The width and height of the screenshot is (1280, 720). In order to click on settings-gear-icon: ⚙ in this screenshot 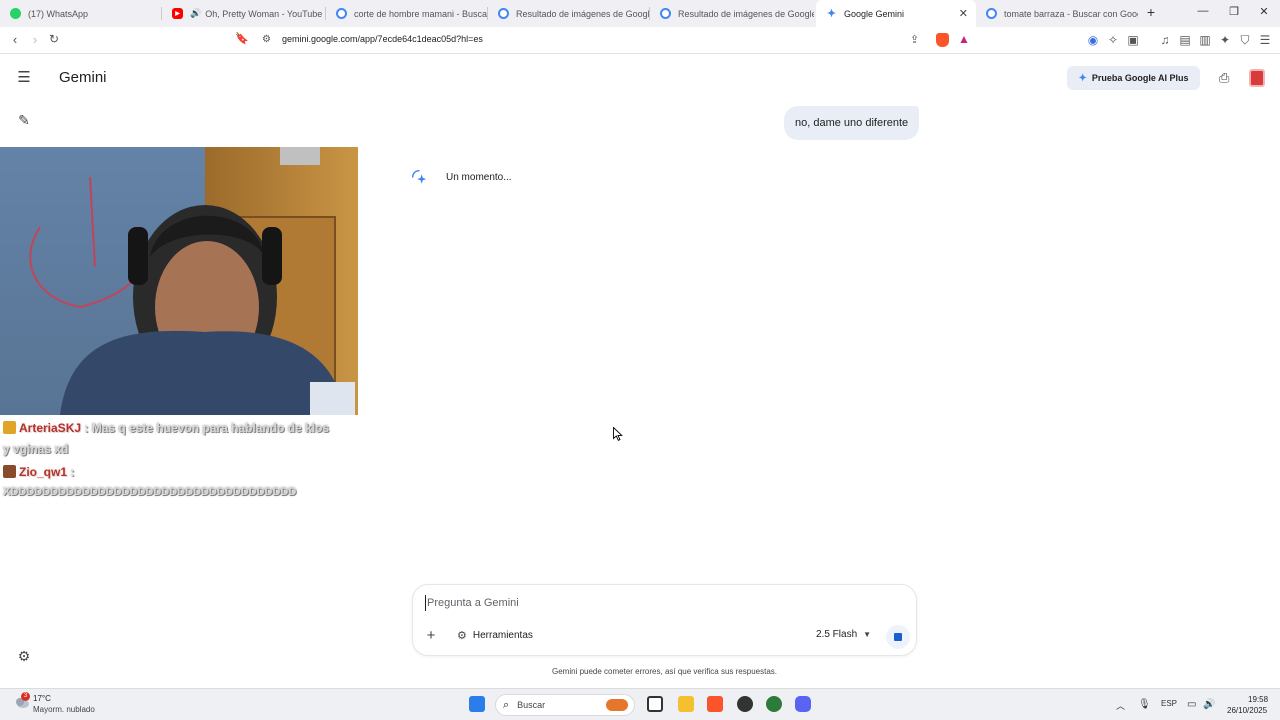, I will do `click(24, 656)`.